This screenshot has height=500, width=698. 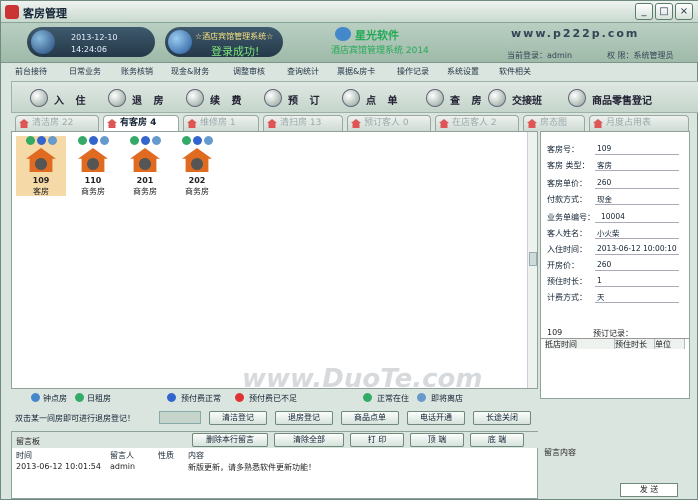 I want to click on clear-all-button: 清除全部, so click(x=309, y=440).